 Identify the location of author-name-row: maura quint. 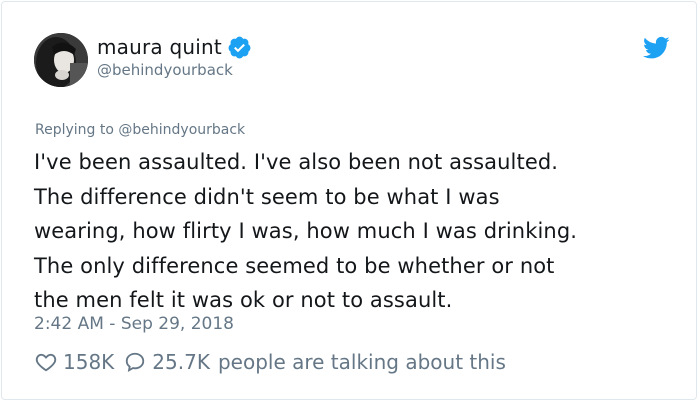
(174, 47).